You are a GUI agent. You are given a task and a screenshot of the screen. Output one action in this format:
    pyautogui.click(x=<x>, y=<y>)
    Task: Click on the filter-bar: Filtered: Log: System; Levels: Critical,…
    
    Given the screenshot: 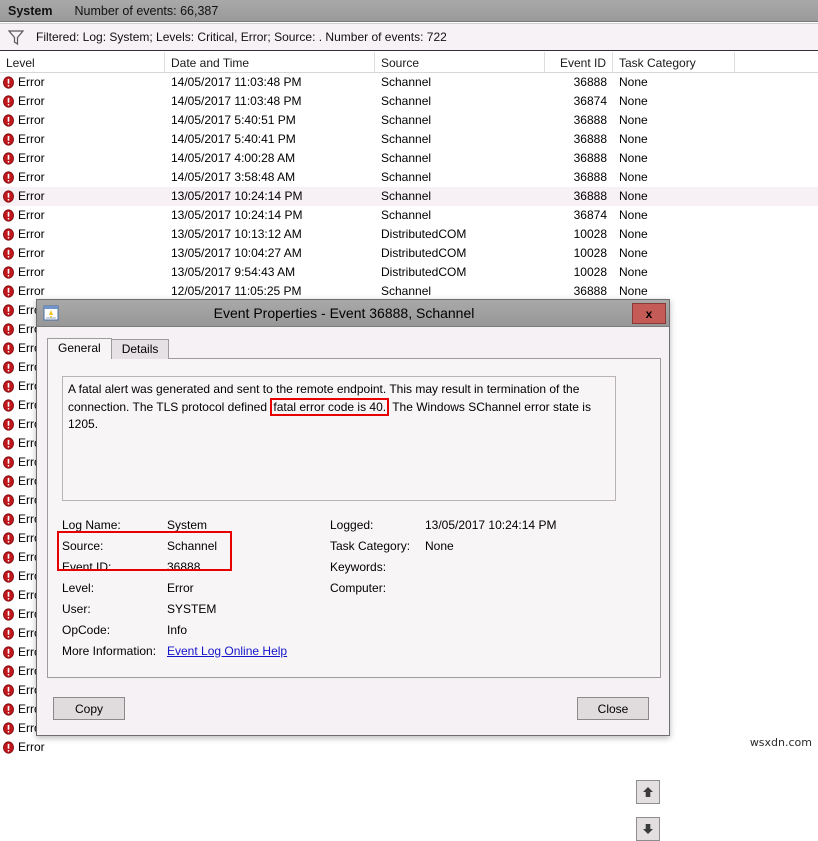 What is the action you would take?
    pyautogui.click(x=409, y=37)
    